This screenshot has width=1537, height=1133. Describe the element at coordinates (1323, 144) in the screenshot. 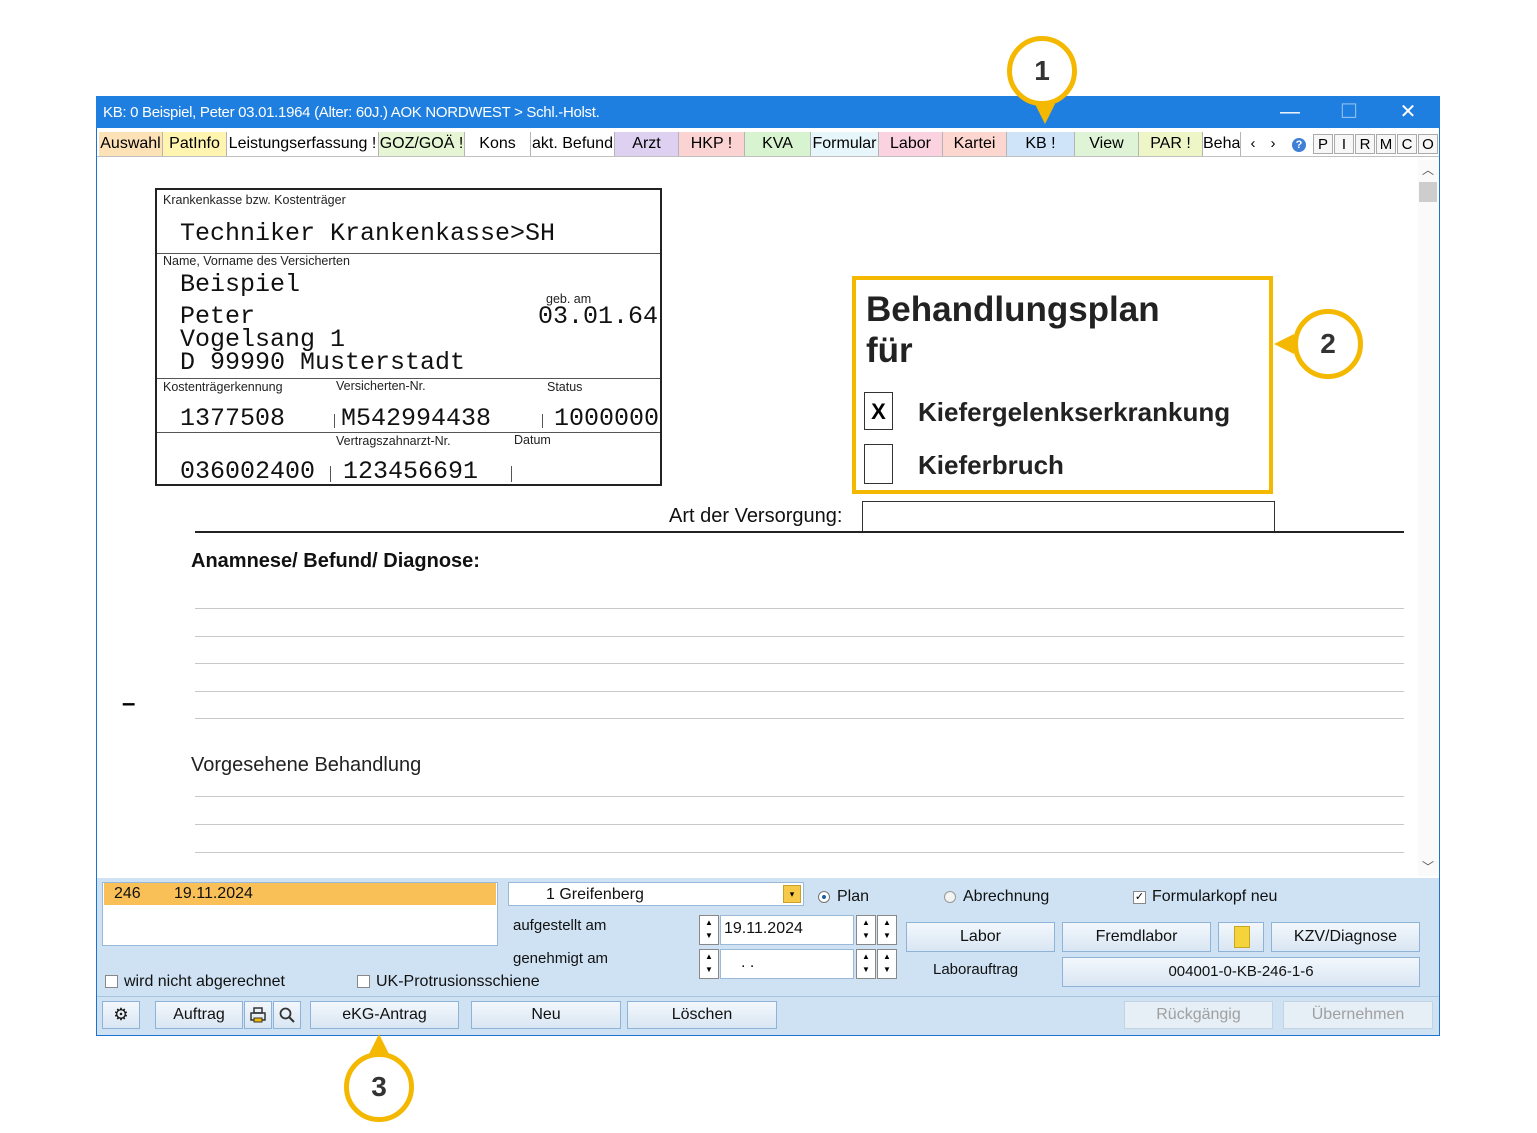

I see `quick-button-p: P` at that location.